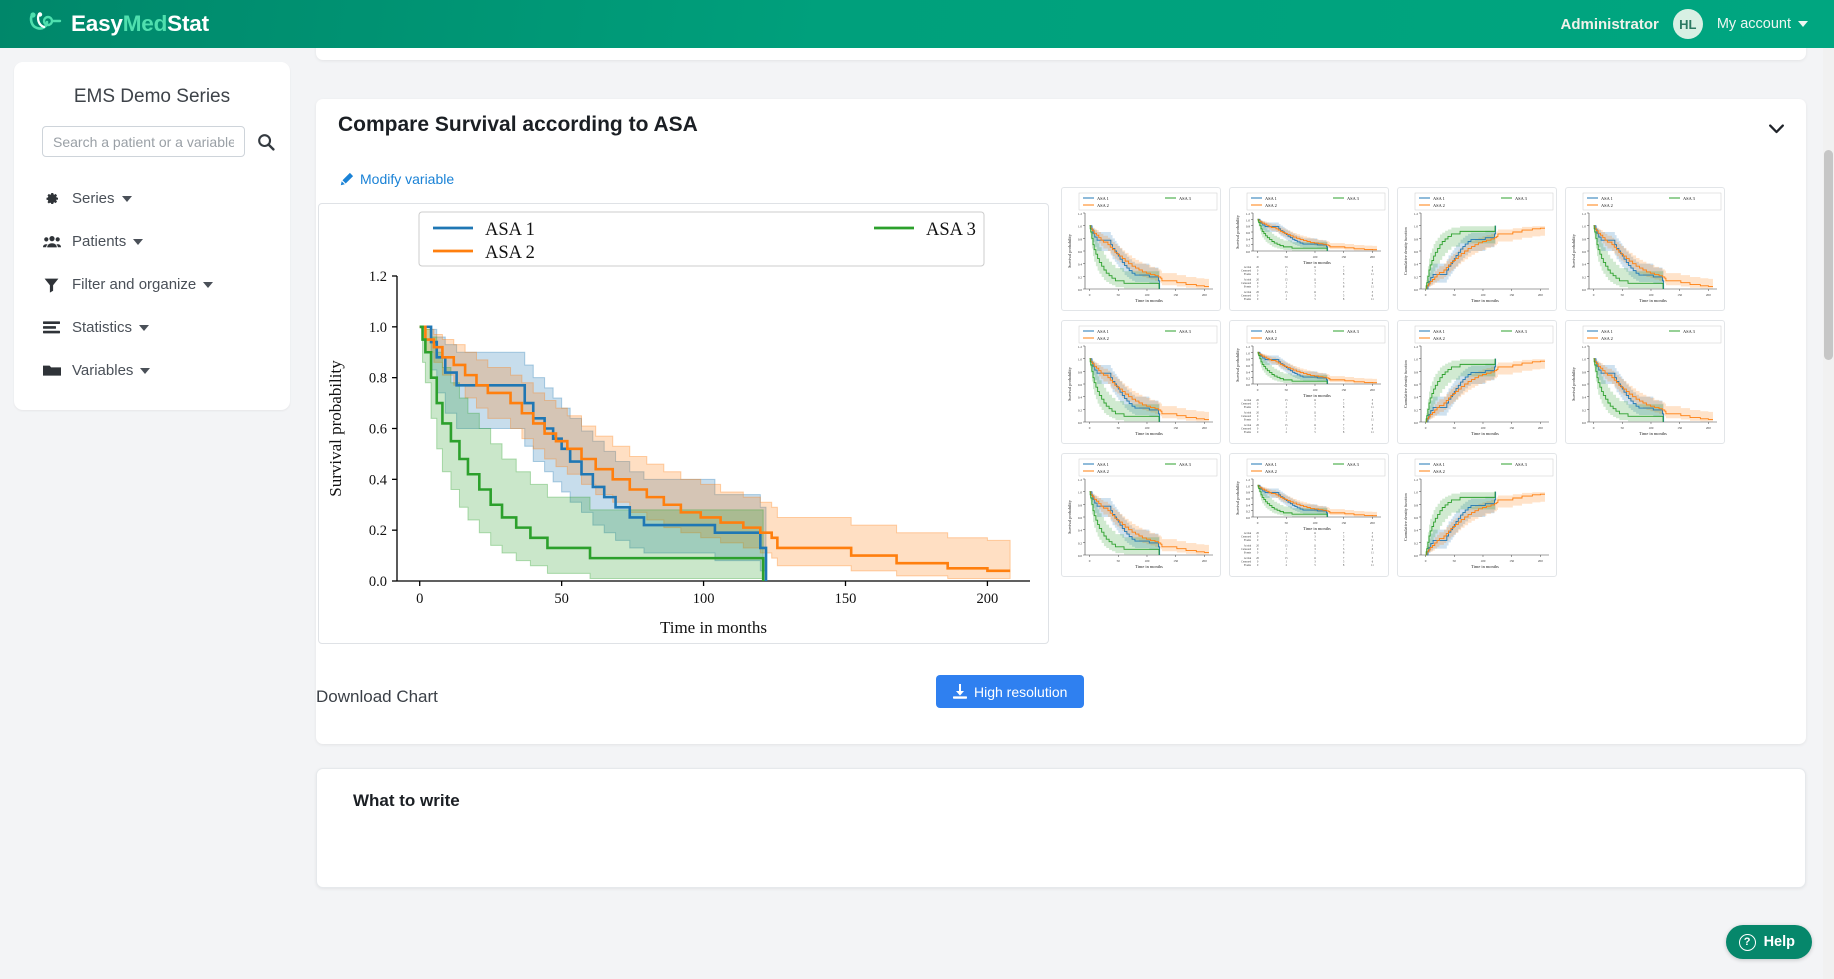  I want to click on collapse-toggle, so click(1776, 130).